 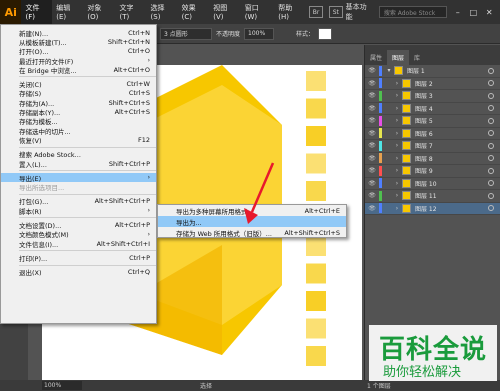 What do you see at coordinates (62, 385) in the screenshot?
I see `zoom-select: 100%` at bounding box center [62, 385].